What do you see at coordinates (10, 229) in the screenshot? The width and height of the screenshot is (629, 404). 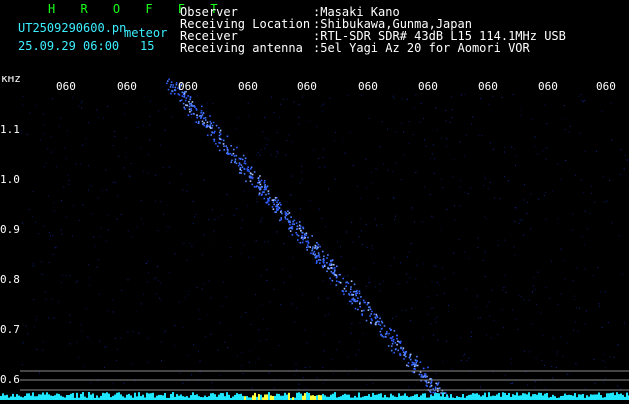 I see `y-tick-label: 0.9` at bounding box center [10, 229].